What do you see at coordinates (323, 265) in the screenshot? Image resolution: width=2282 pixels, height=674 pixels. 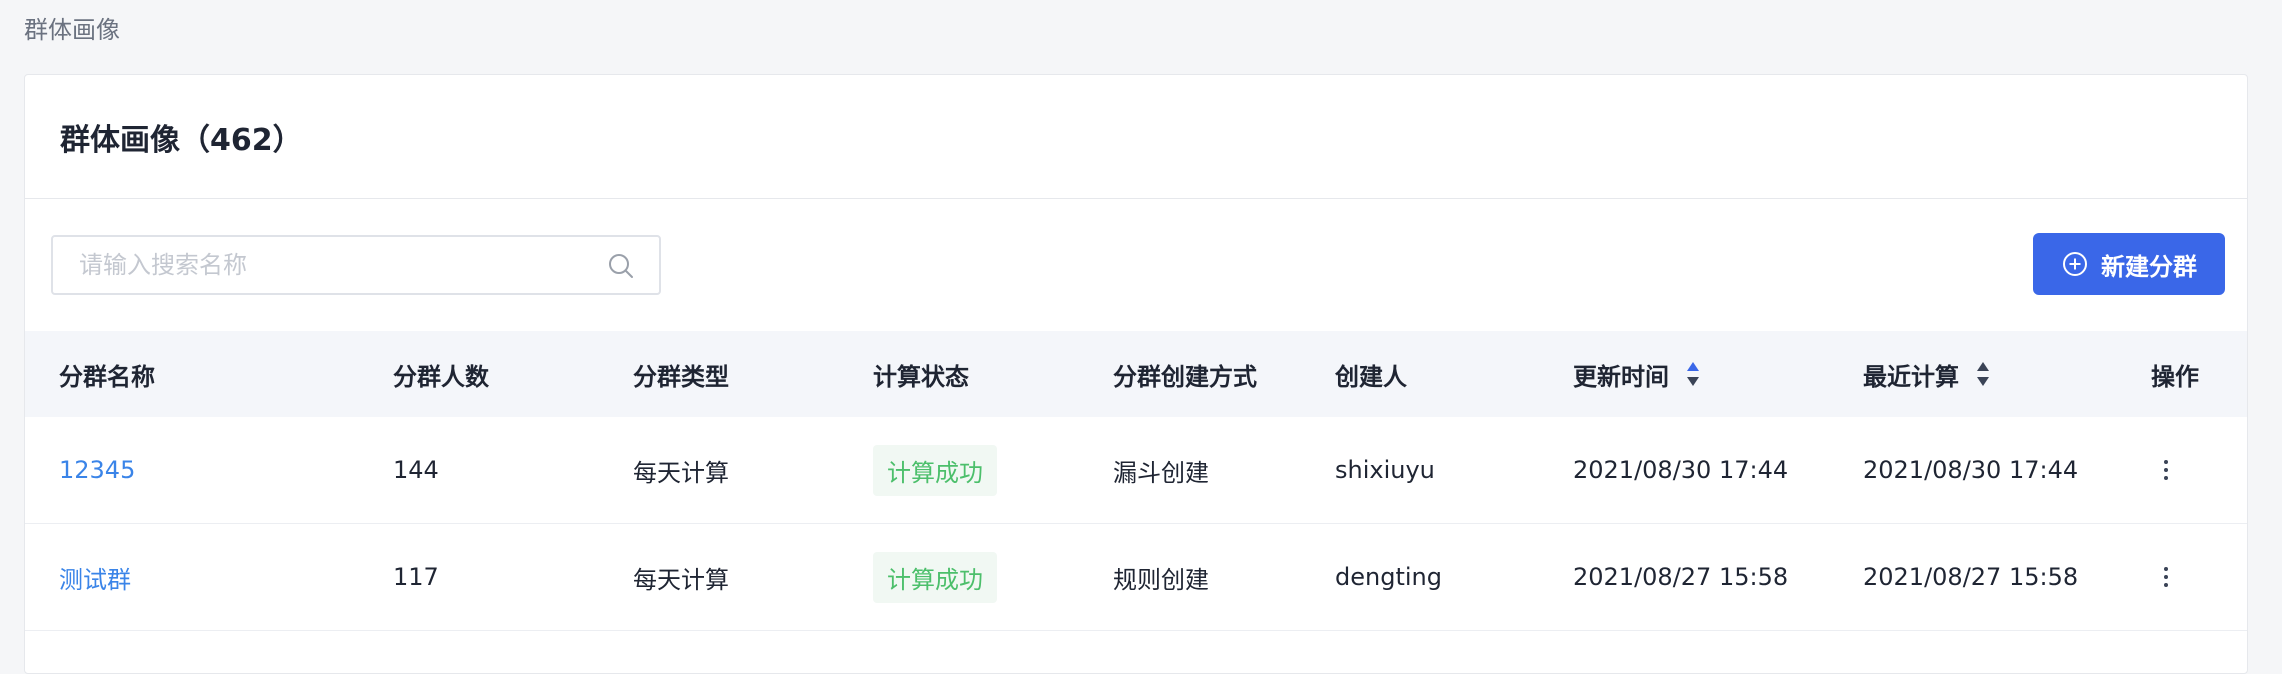 I see `search-input` at bounding box center [323, 265].